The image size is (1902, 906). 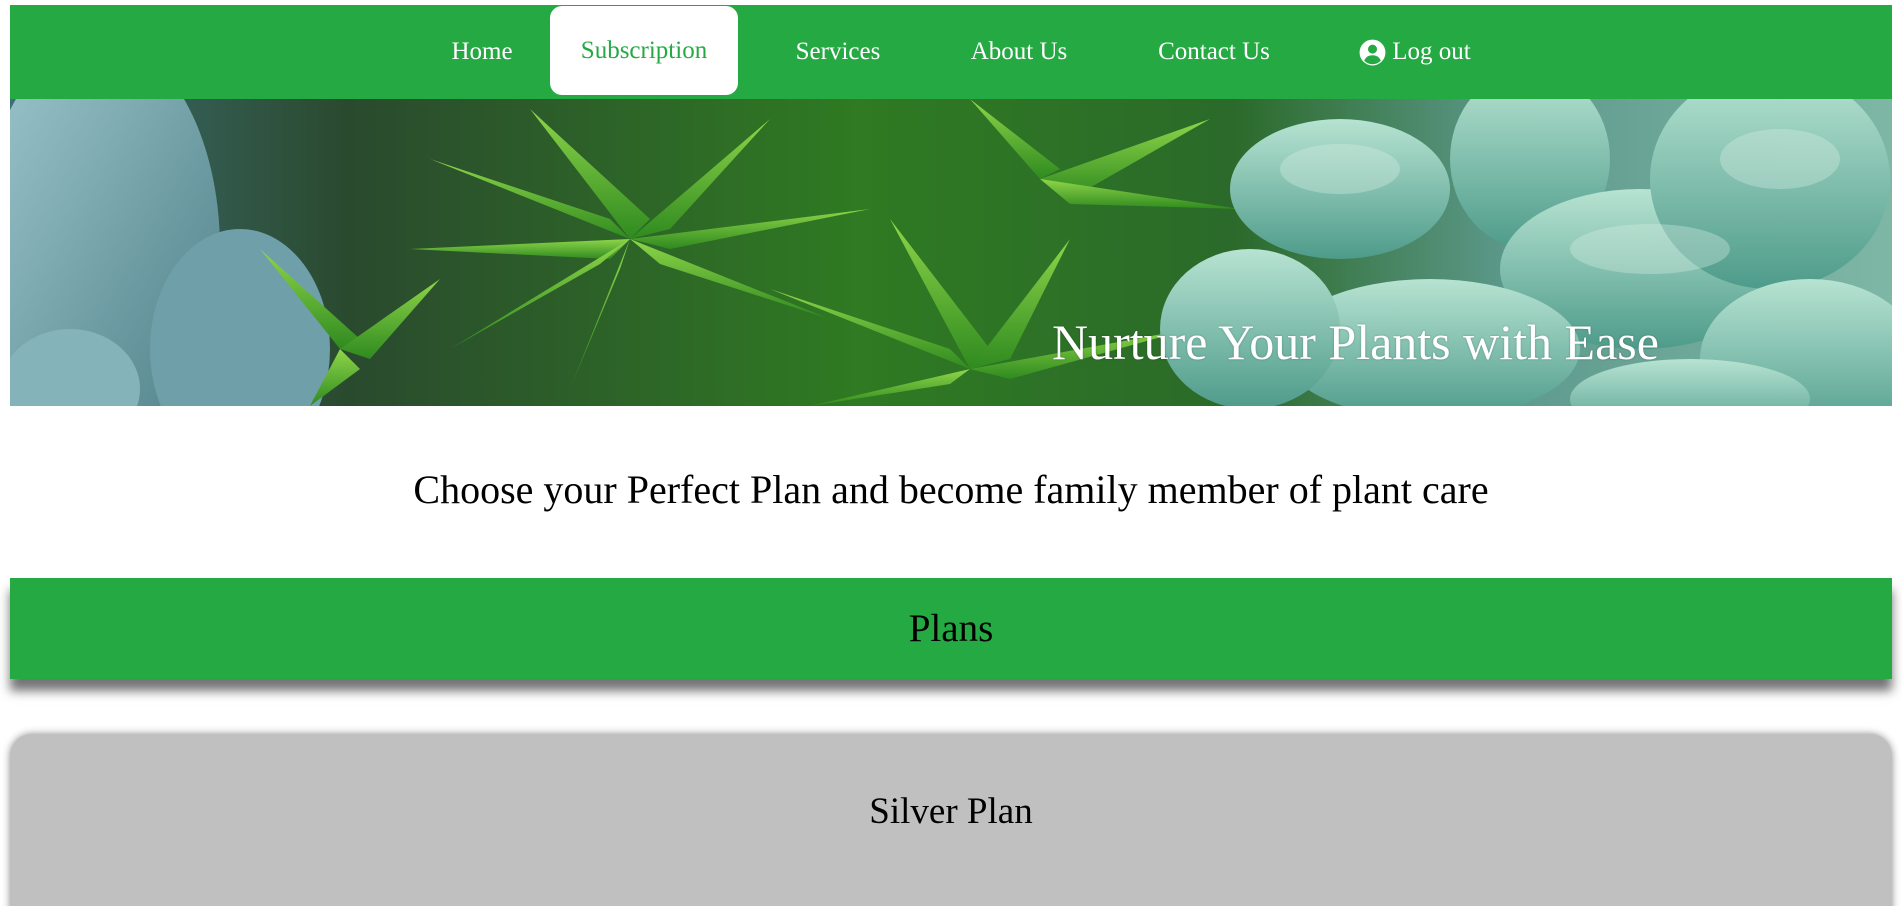 I want to click on user-circle-icon, so click(x=1372, y=52).